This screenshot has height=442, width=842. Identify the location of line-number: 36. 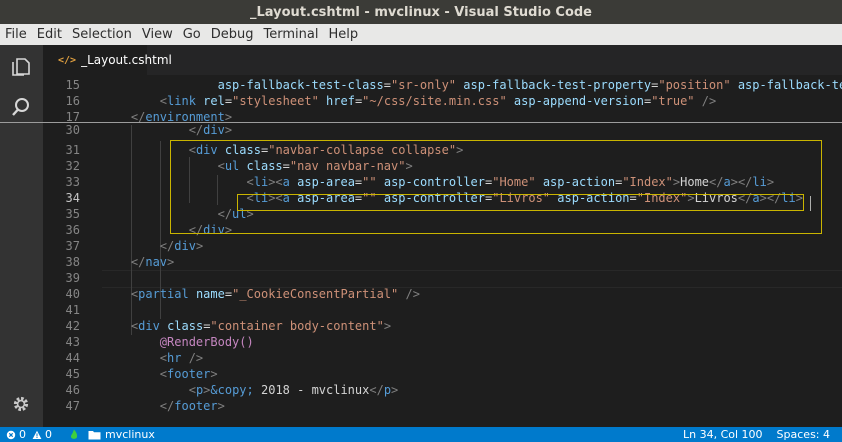
(72, 230).